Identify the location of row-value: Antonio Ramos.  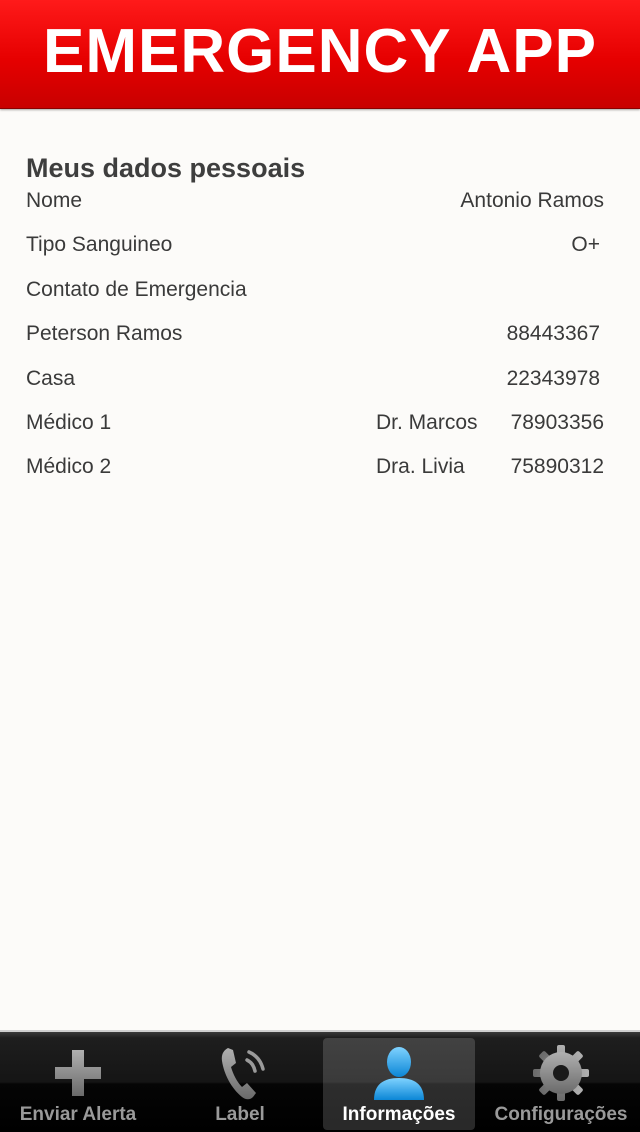
(532, 200).